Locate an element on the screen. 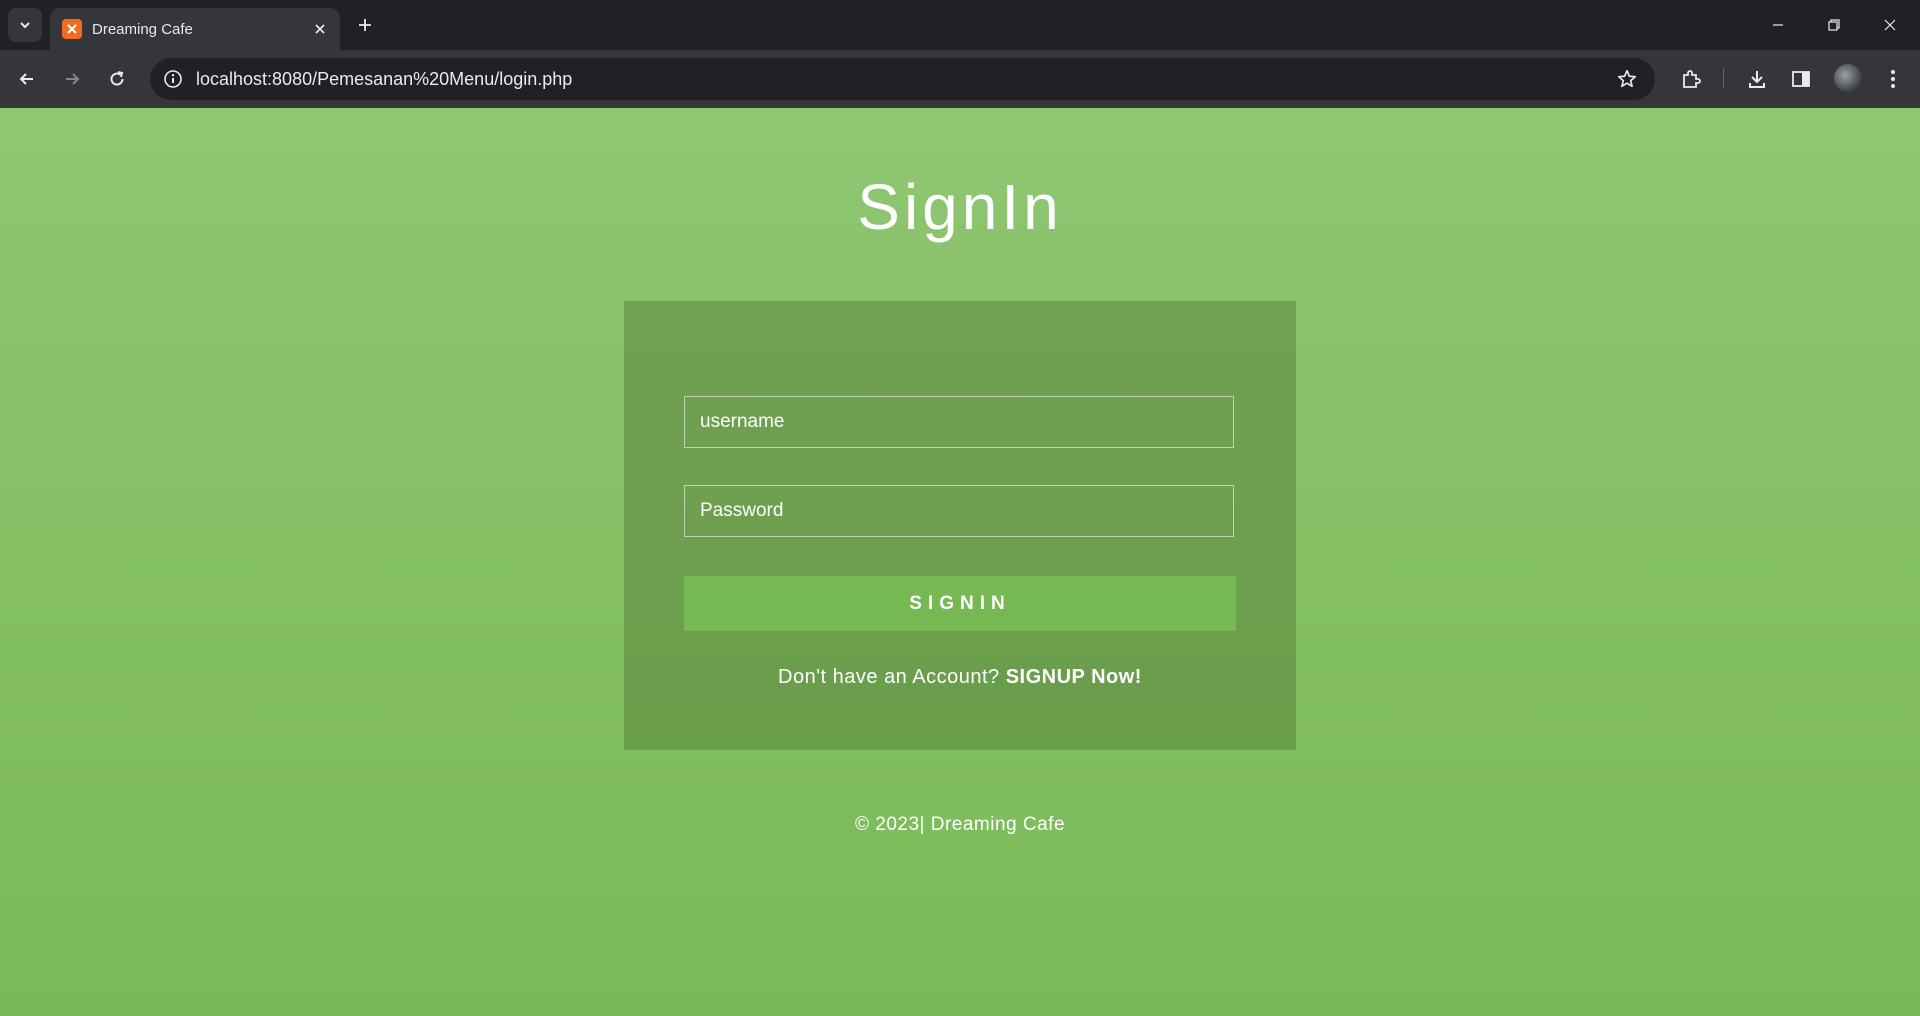 The width and height of the screenshot is (1920, 1016). minimize-button is located at coordinates (1778, 25).